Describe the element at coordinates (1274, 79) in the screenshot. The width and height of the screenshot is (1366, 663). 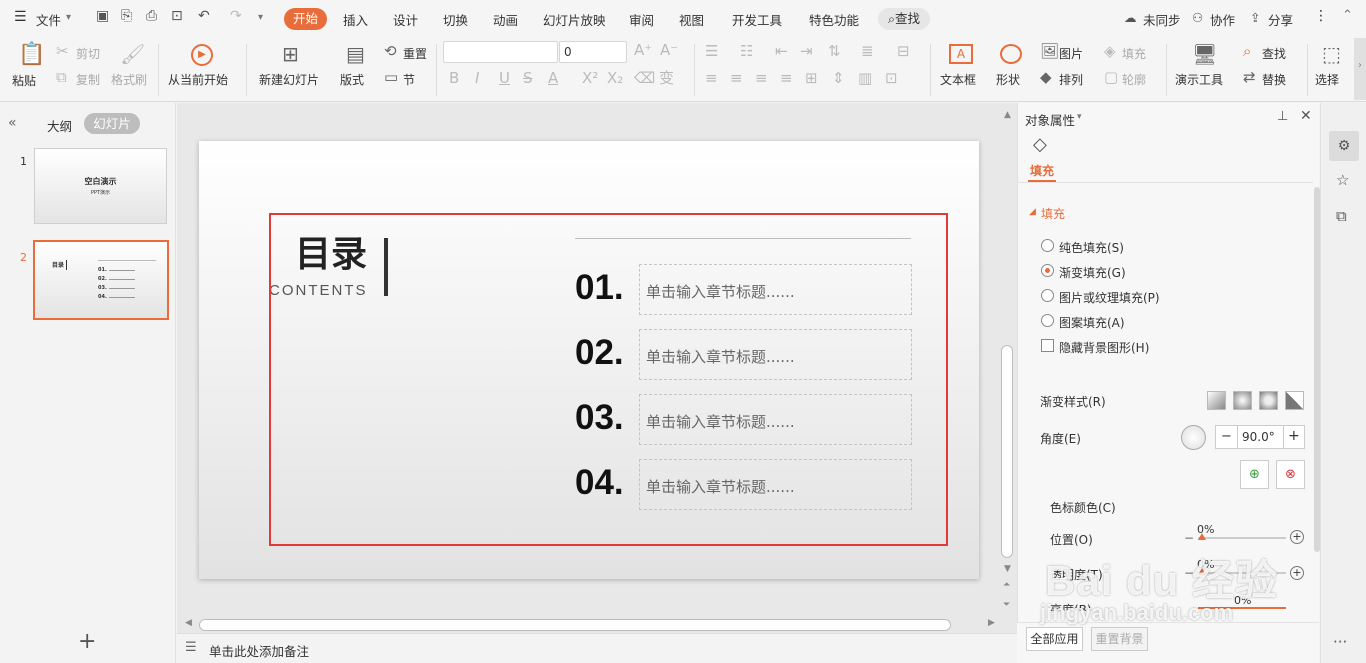
I see `replace-button: 替换` at that location.